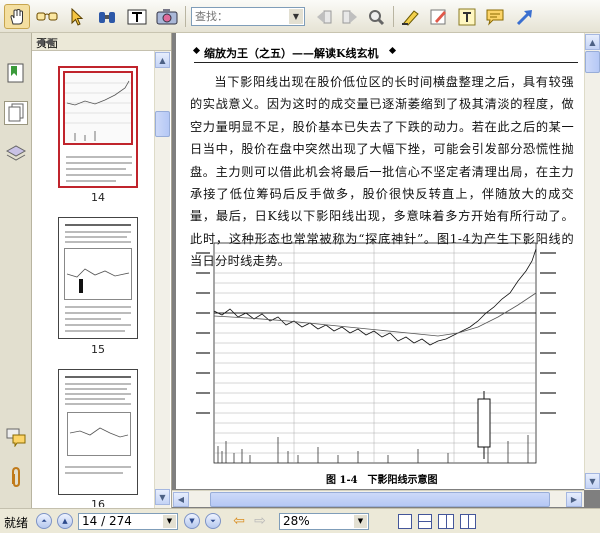 This screenshot has height=533, width=600. Describe the element at coordinates (16, 153) in the screenshot. I see `layers-icon` at that location.